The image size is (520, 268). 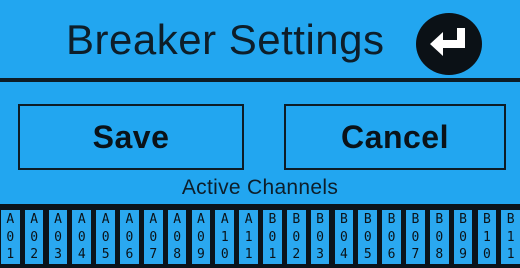 I want to click on channel-toggle: A 0 1, so click(x=10, y=237).